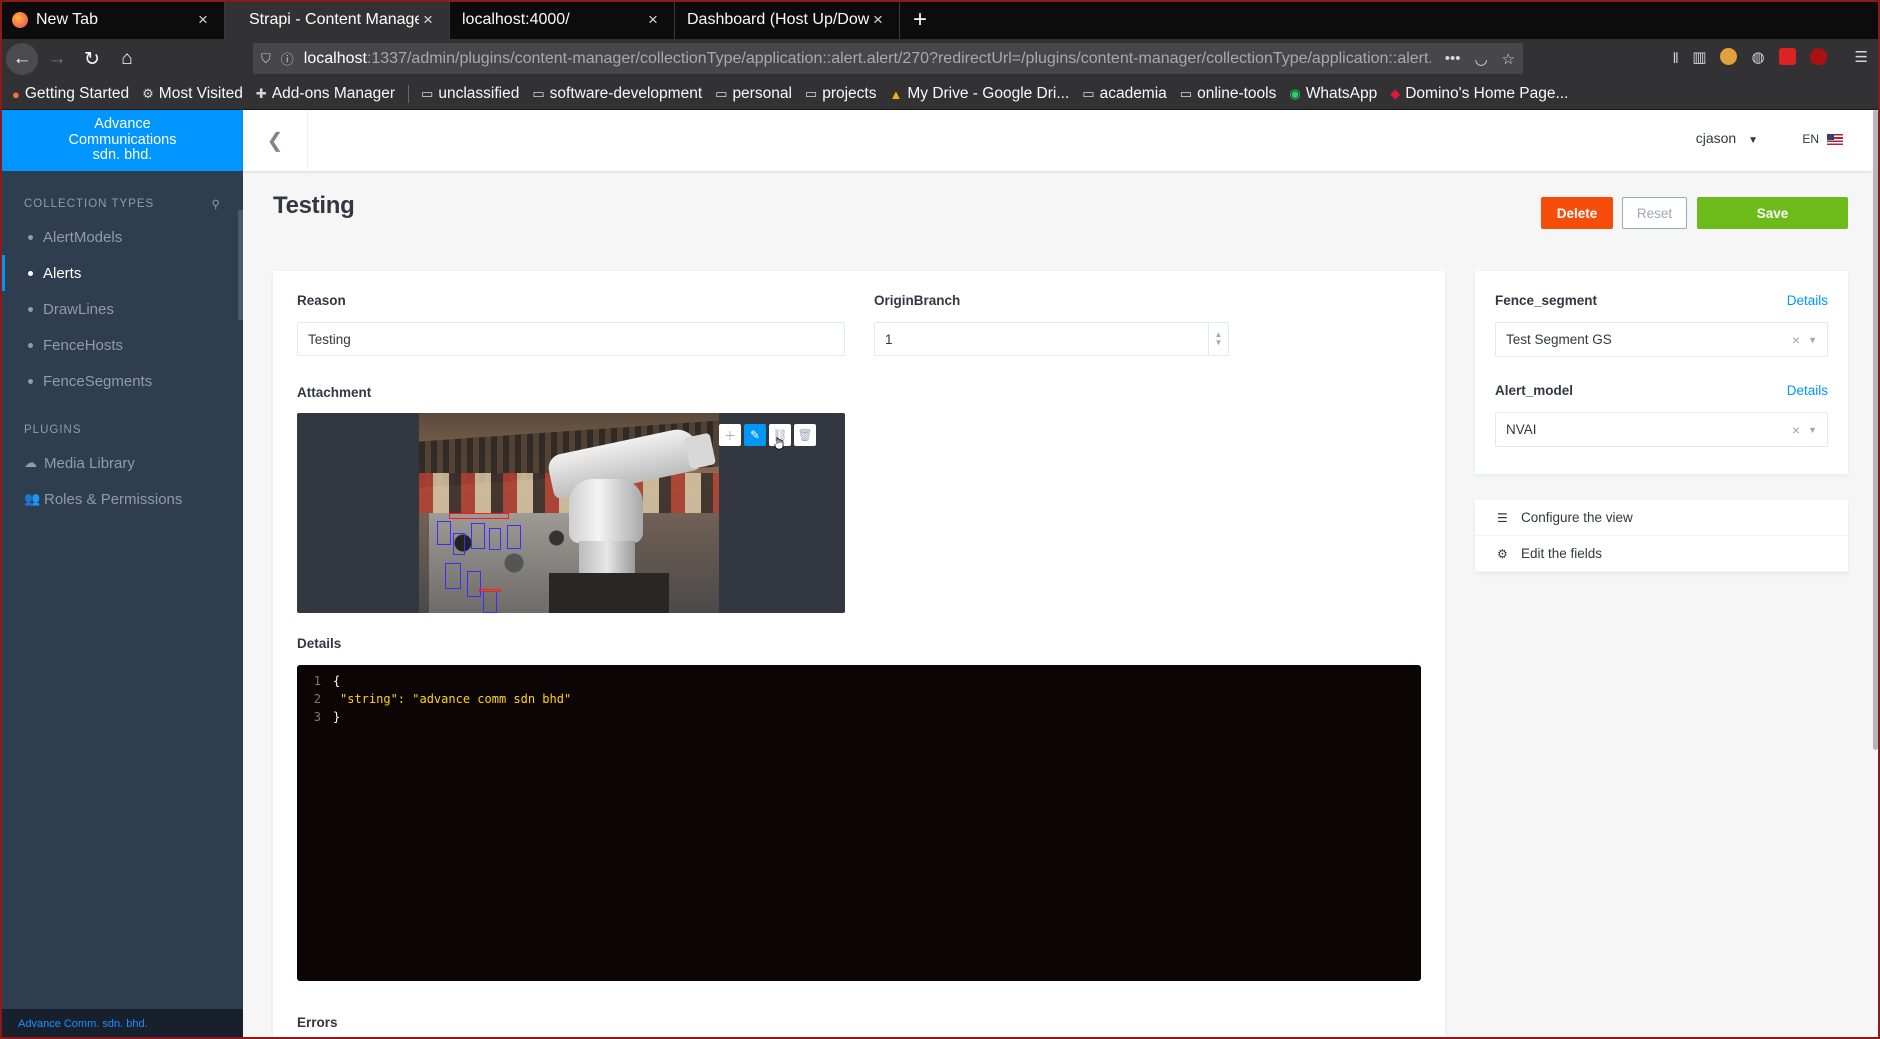 This screenshot has width=1880, height=1039. What do you see at coordinates (1807, 300) in the screenshot?
I see `fence-segment-details-link: Details` at bounding box center [1807, 300].